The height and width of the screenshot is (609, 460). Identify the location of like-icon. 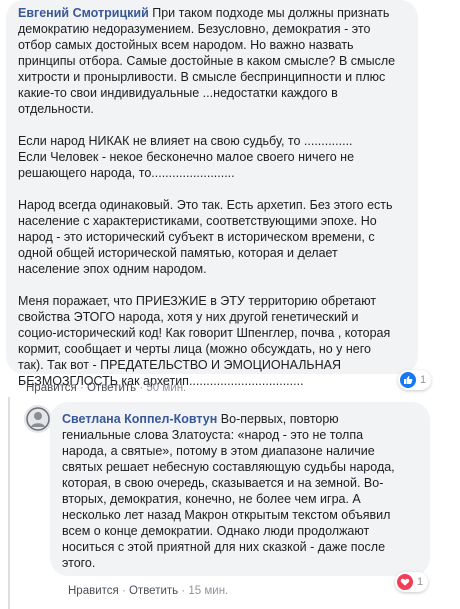
(408, 380).